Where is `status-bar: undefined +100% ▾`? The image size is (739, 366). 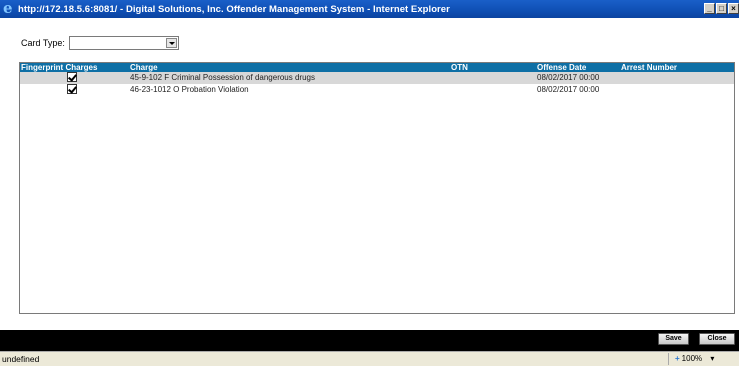
status-bar: undefined +100% ▾ is located at coordinates (369, 358).